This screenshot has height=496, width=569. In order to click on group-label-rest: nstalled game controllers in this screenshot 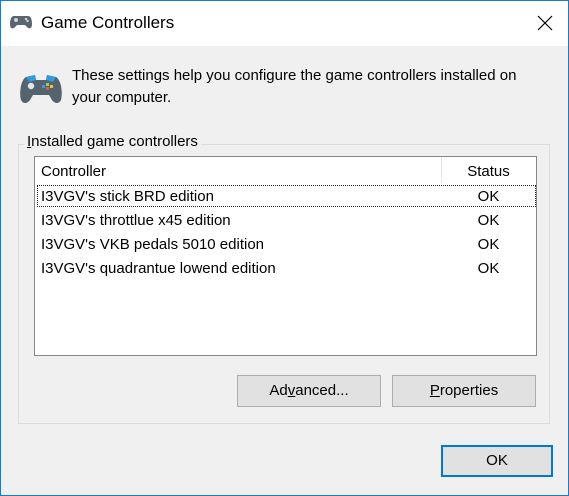, I will do `click(114, 141)`.